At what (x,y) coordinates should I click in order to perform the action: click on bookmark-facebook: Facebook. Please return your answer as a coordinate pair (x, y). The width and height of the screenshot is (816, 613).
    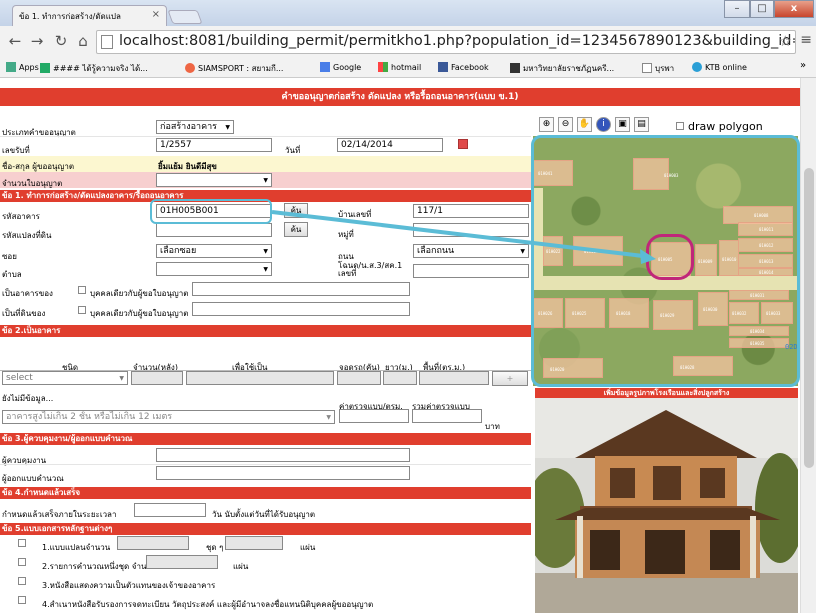
    Looking at the image, I should click on (463, 67).